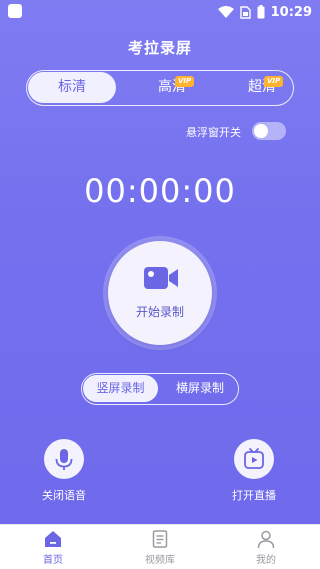  Describe the element at coordinates (159, 48) in the screenshot. I see `app-title: 考拉录屏` at that location.